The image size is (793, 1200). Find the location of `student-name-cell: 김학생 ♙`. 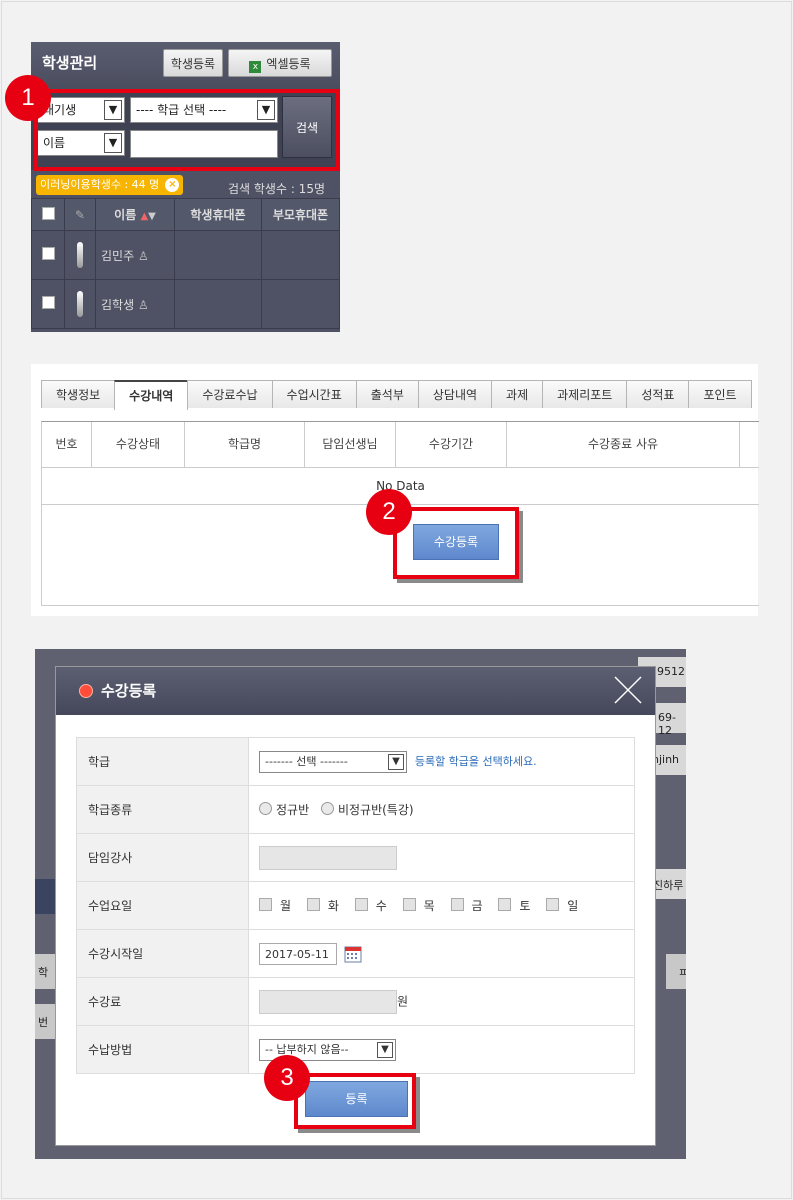

student-name-cell: 김학생 ♙ is located at coordinates (135, 304).